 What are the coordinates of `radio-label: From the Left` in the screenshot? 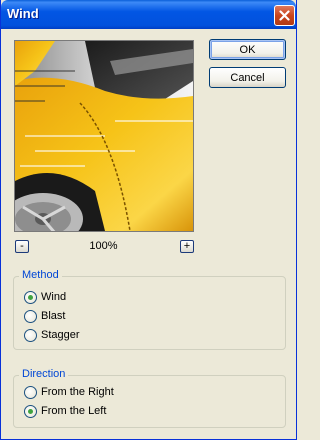 It's located at (74, 411).